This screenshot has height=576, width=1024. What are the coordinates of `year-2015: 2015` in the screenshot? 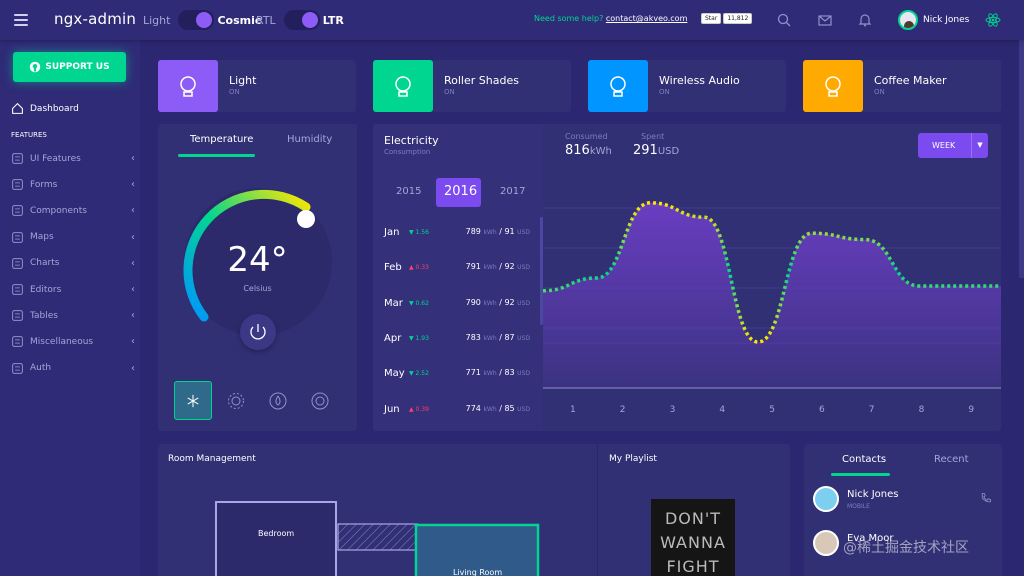 It's located at (408, 191).